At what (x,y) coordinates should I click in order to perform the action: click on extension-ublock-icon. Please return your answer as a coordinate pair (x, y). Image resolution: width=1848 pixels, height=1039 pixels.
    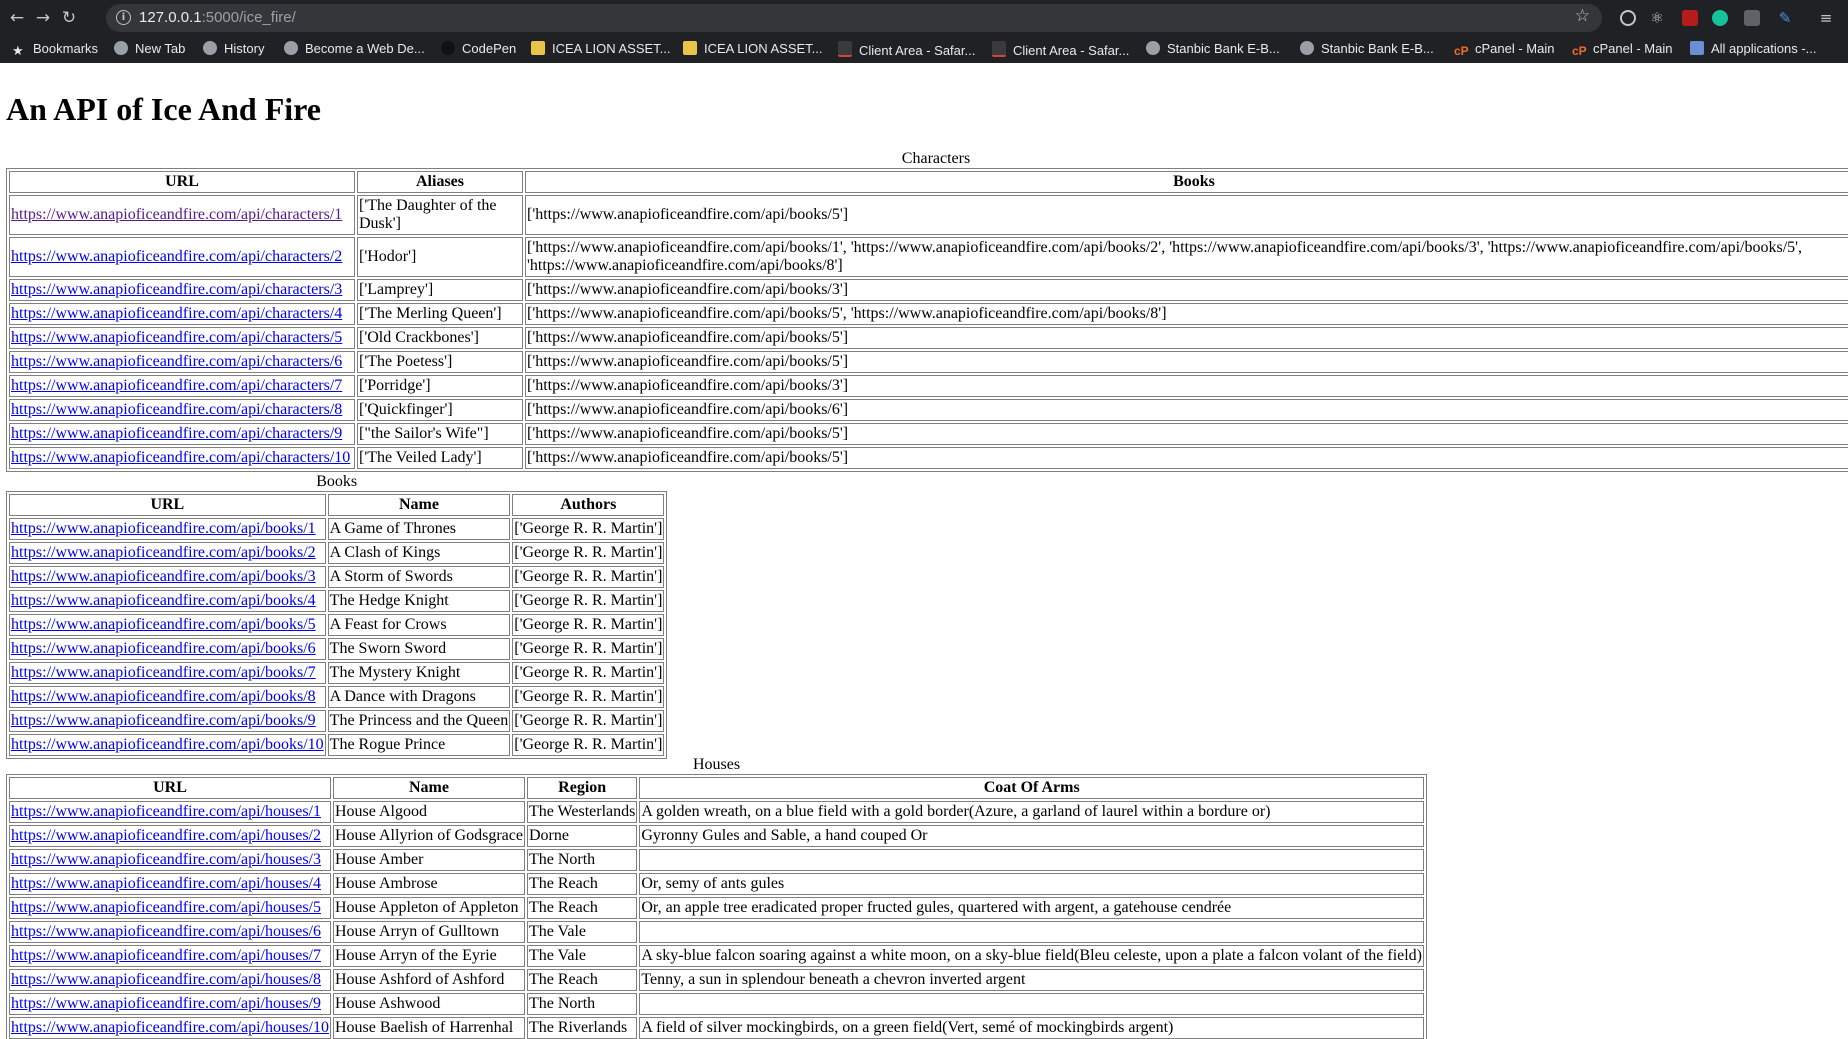
    Looking at the image, I should click on (1690, 18).